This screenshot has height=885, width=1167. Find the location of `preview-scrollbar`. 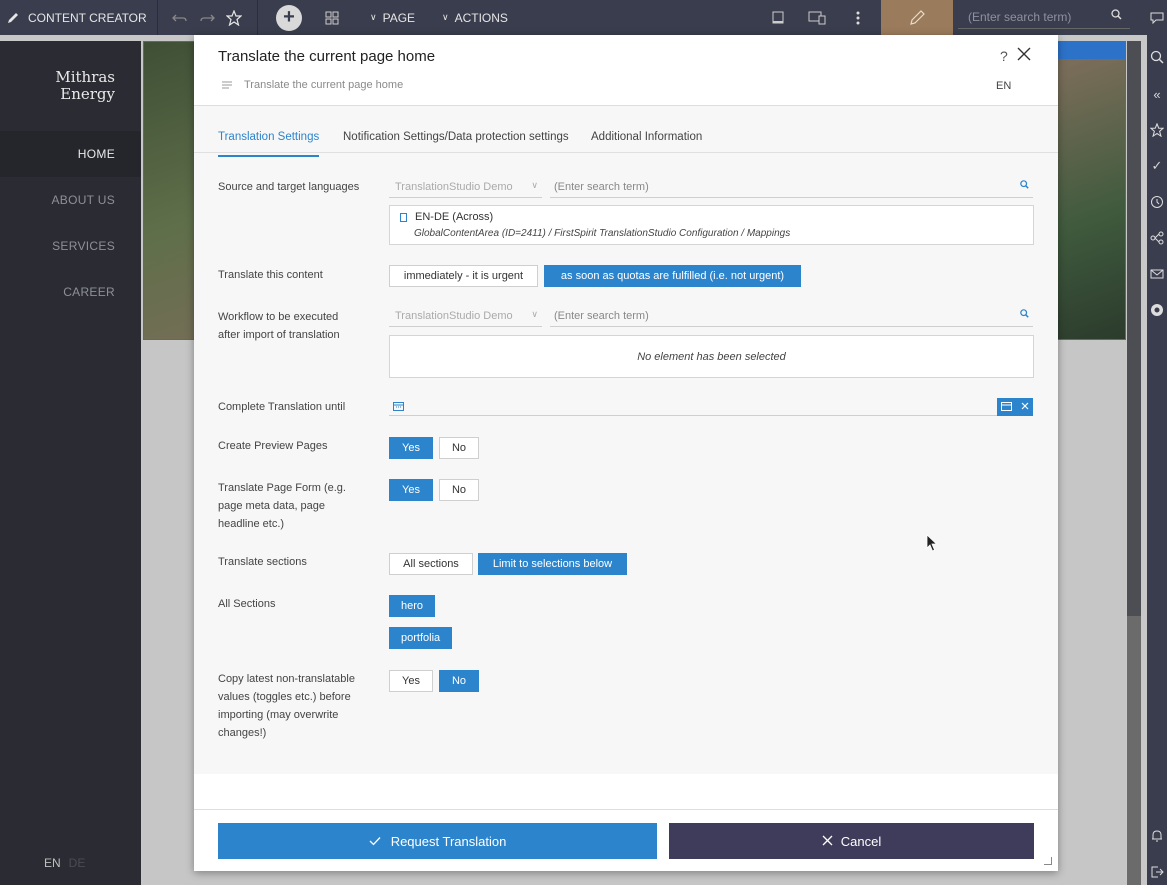

preview-scrollbar is located at coordinates (1134, 463).